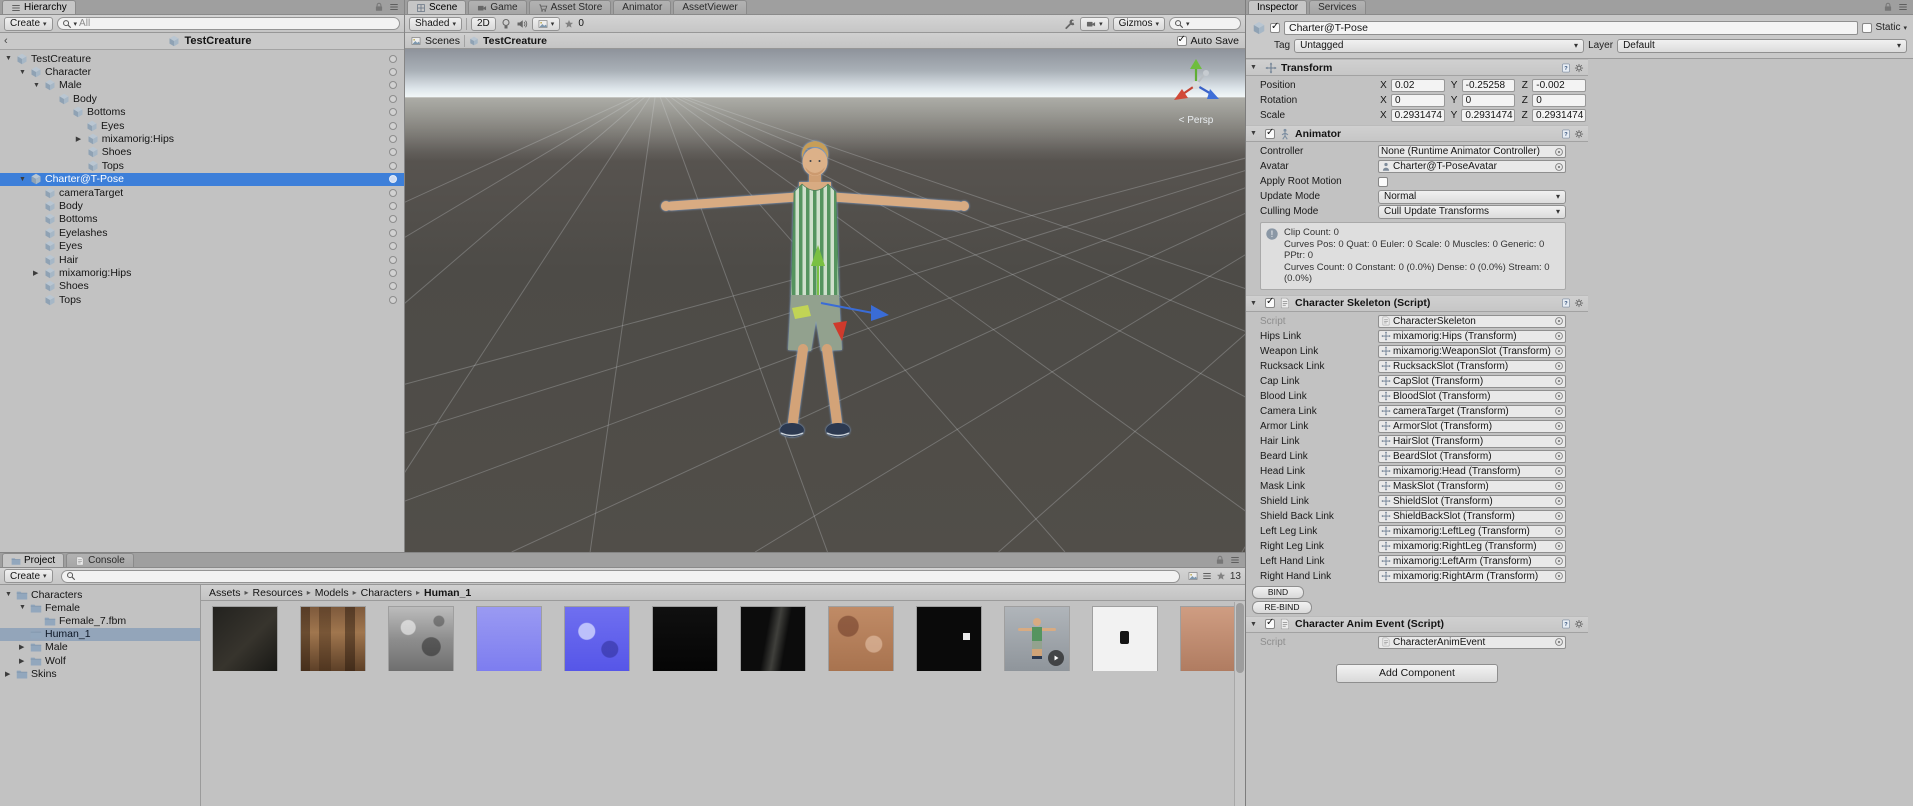  Describe the element at coordinates (1472, 531) in the screenshot. I see `object-field: mixamorig:LeftLeg (Transform)` at that location.